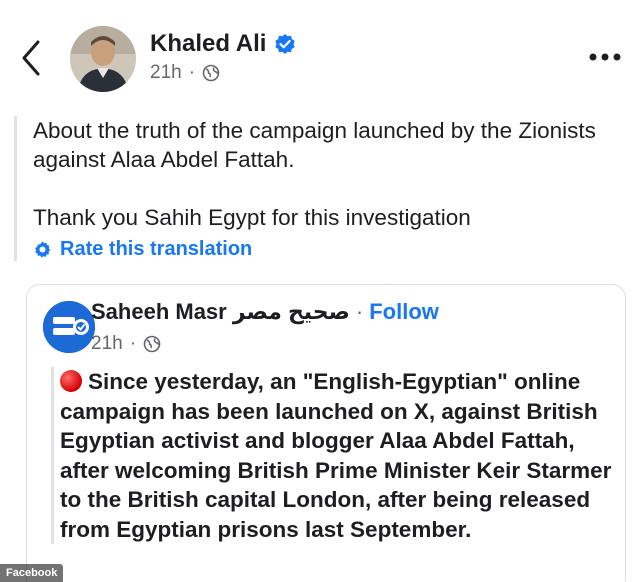 Image resolution: width=634 pixels, height=582 pixels. Describe the element at coordinates (185, 73) in the screenshot. I see `post-meta: 21h ·` at that location.